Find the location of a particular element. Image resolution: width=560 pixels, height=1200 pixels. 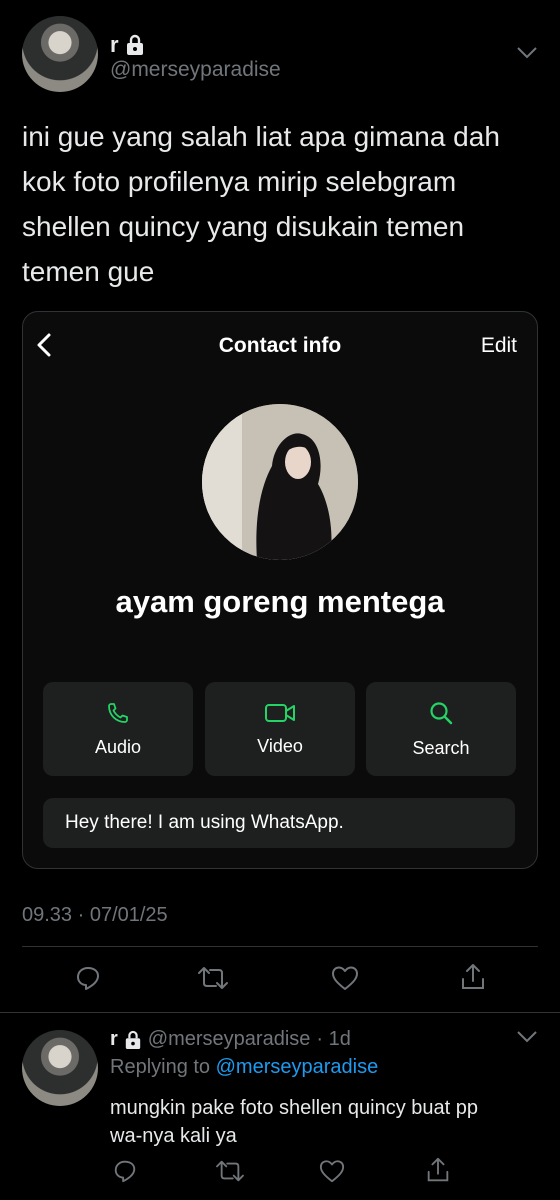

audio-label: Audio is located at coordinates (118, 746).